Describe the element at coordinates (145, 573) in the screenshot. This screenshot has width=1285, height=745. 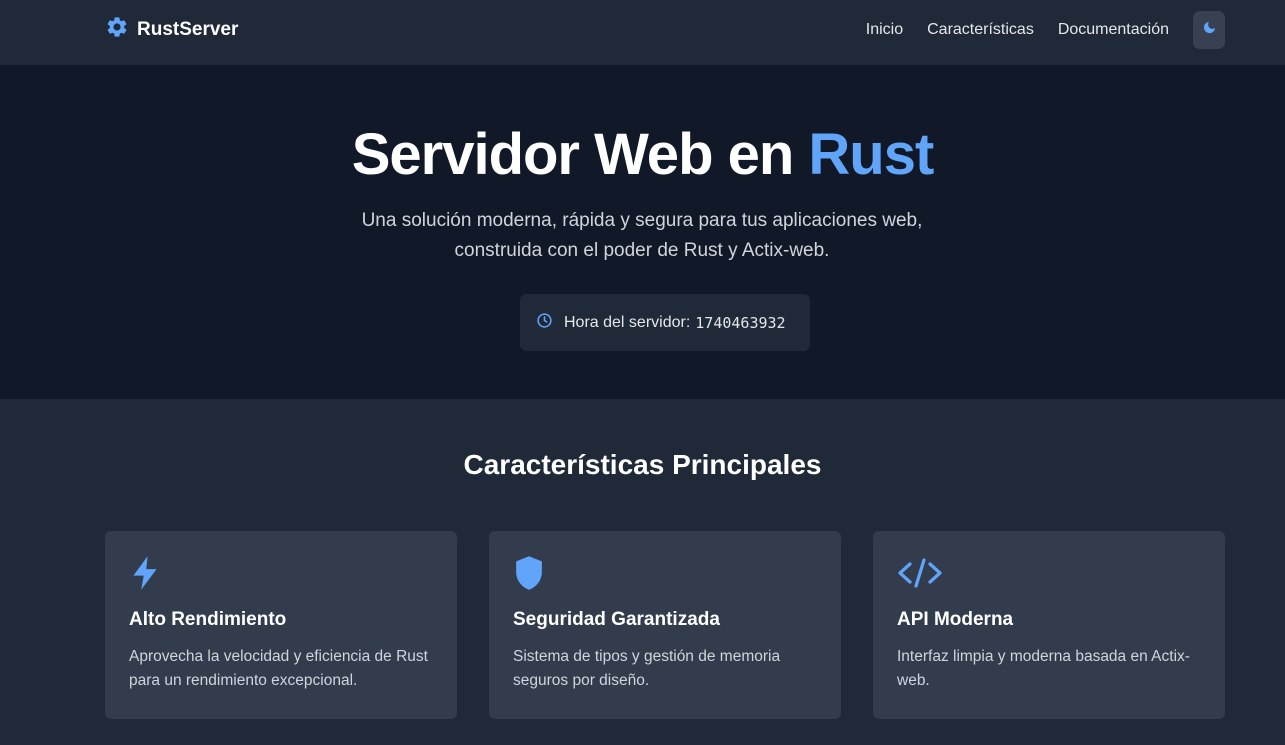
I see `lightning-icon` at that location.